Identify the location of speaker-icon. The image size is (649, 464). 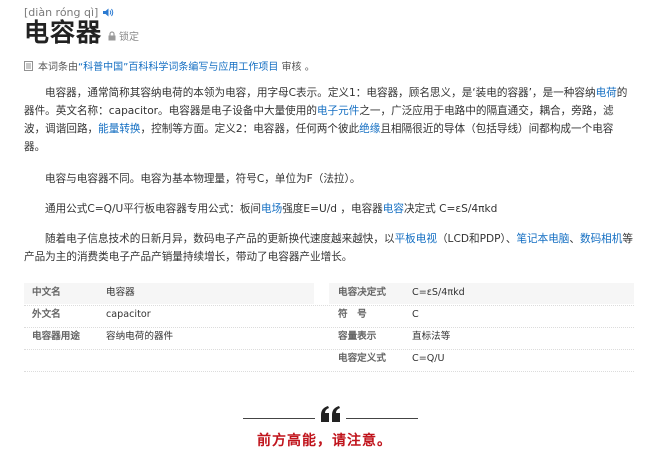
(108, 12).